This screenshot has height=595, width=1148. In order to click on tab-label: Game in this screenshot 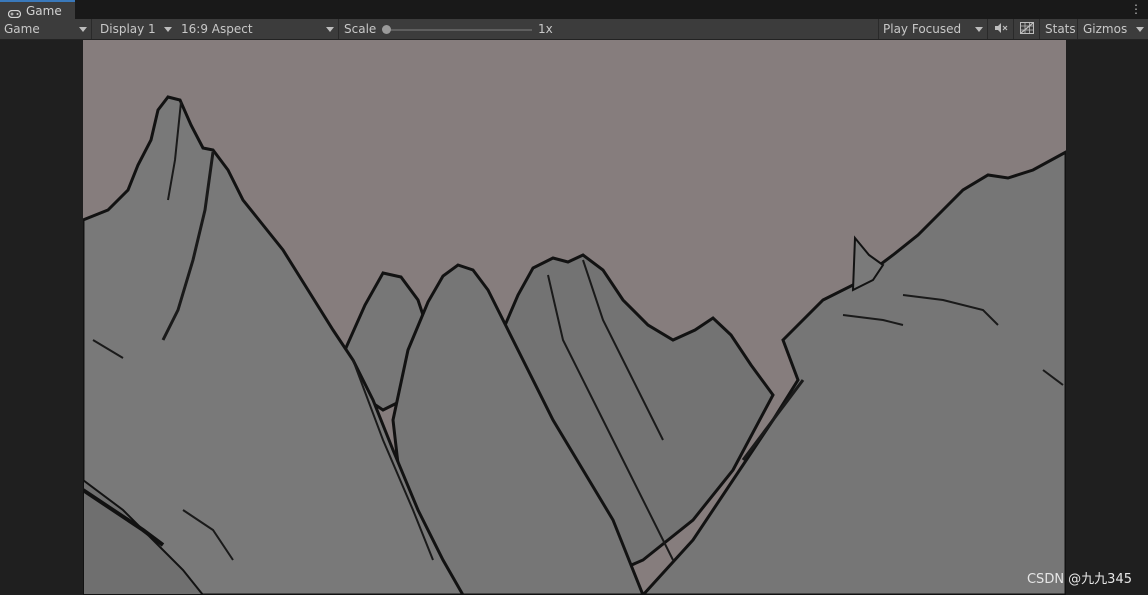, I will do `click(44, 10)`.